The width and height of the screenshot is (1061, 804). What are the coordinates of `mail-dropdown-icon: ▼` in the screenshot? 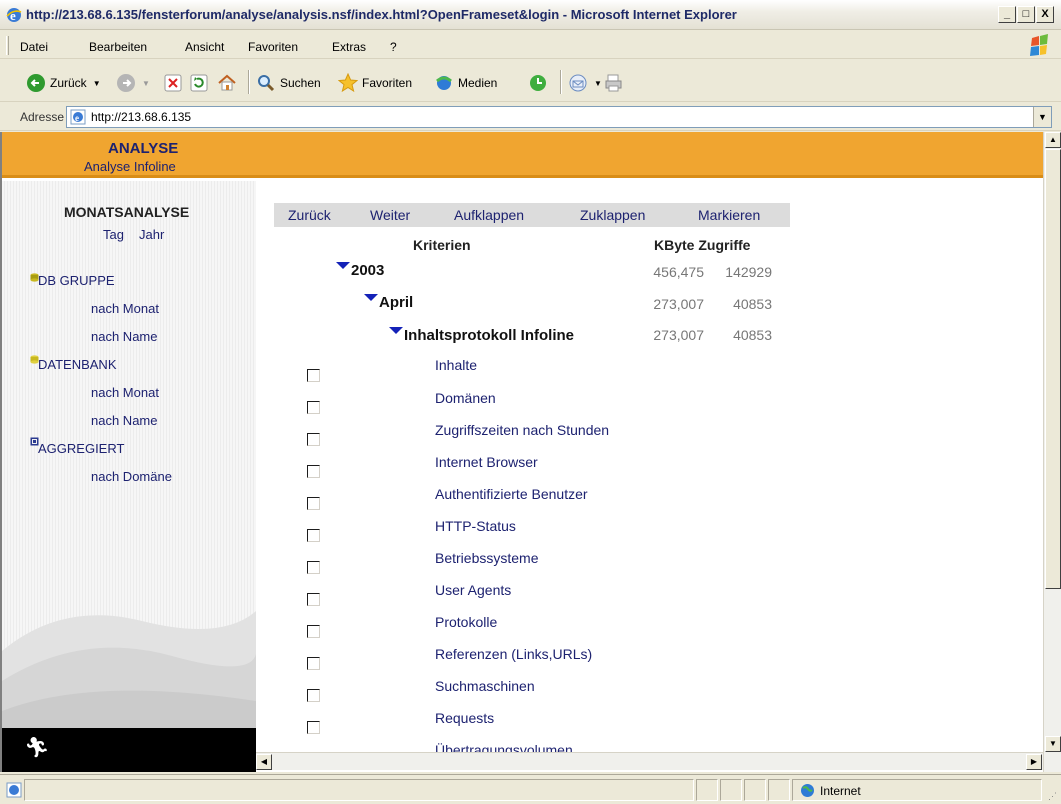 It's located at (598, 83).